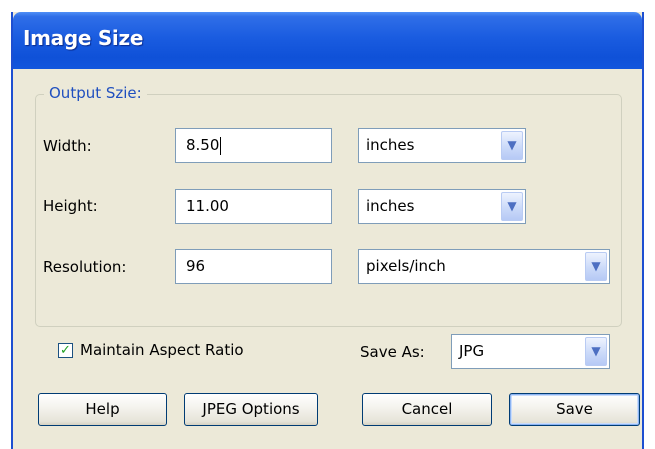 Image resolution: width=655 pixels, height=449 pixels. What do you see at coordinates (251, 409) in the screenshot?
I see `jpeg-options-button: JPEG Options` at bounding box center [251, 409].